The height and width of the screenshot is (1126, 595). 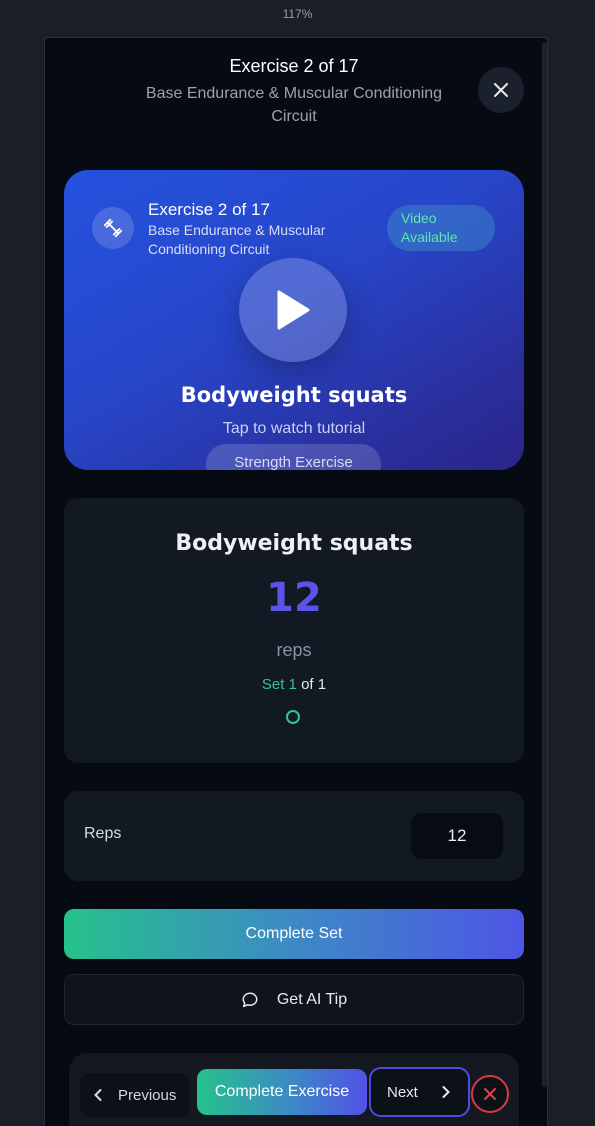 I want to click on play-button, so click(x=293, y=310).